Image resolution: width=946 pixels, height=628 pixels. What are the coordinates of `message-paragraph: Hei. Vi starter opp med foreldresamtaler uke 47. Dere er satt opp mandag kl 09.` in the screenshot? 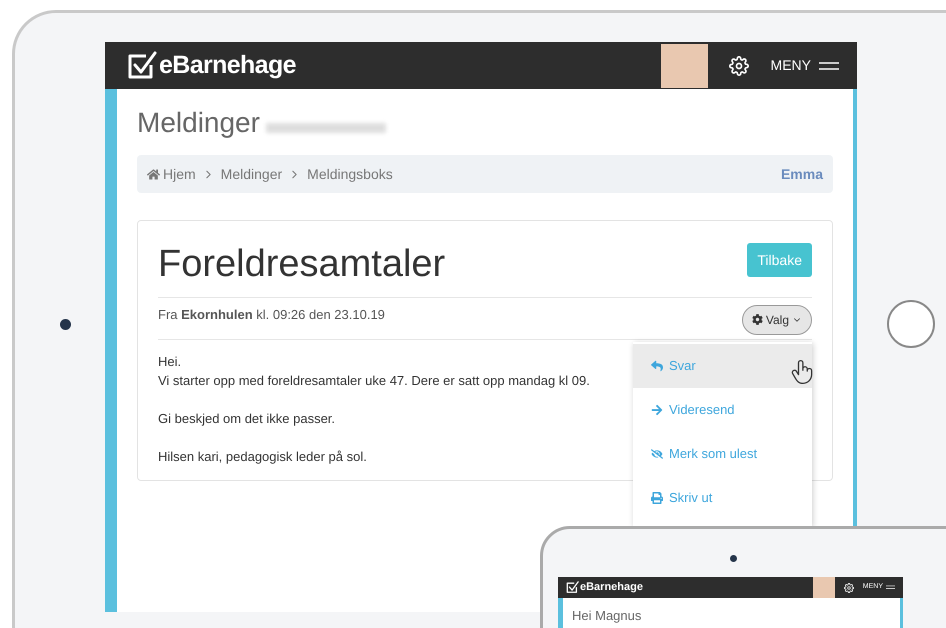 It's located at (374, 371).